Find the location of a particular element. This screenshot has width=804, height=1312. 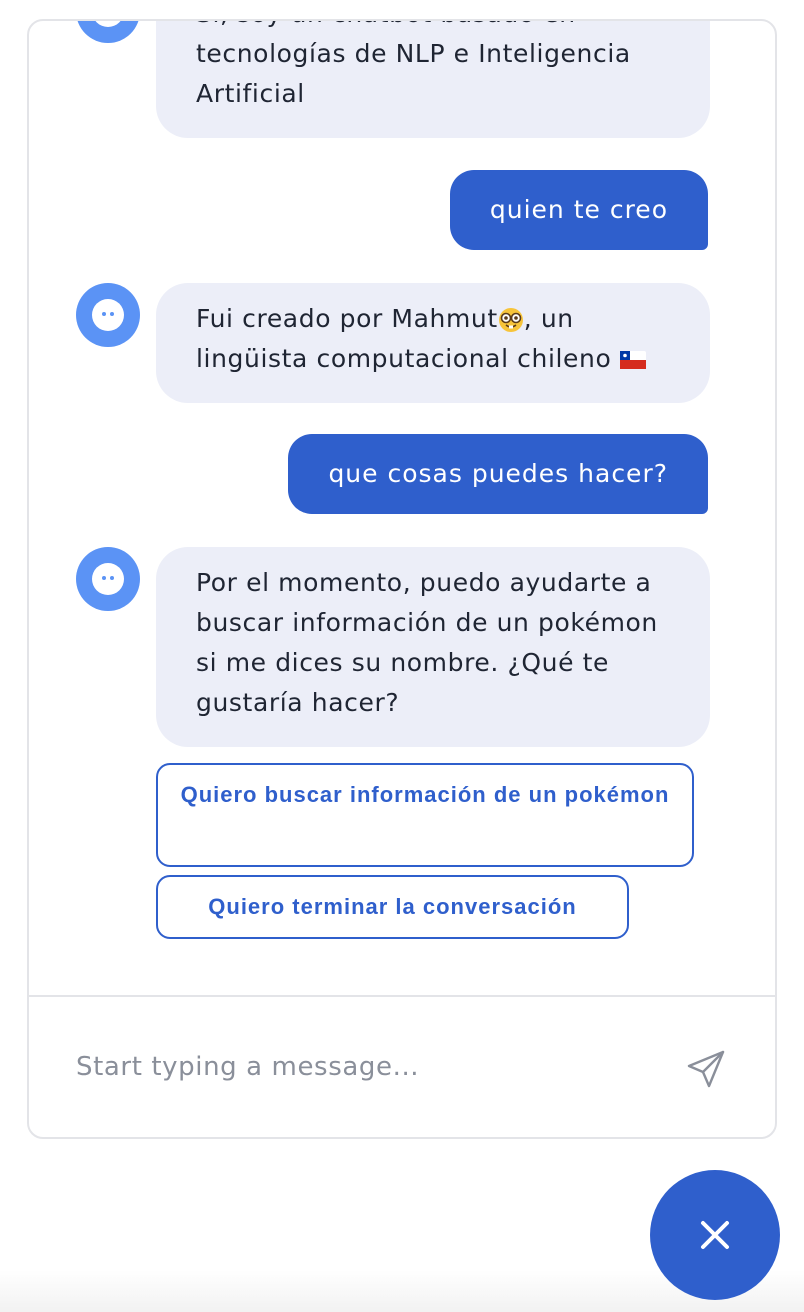

quick-reply-label: Quiero buscar información de un pokémon is located at coordinates (425, 794).